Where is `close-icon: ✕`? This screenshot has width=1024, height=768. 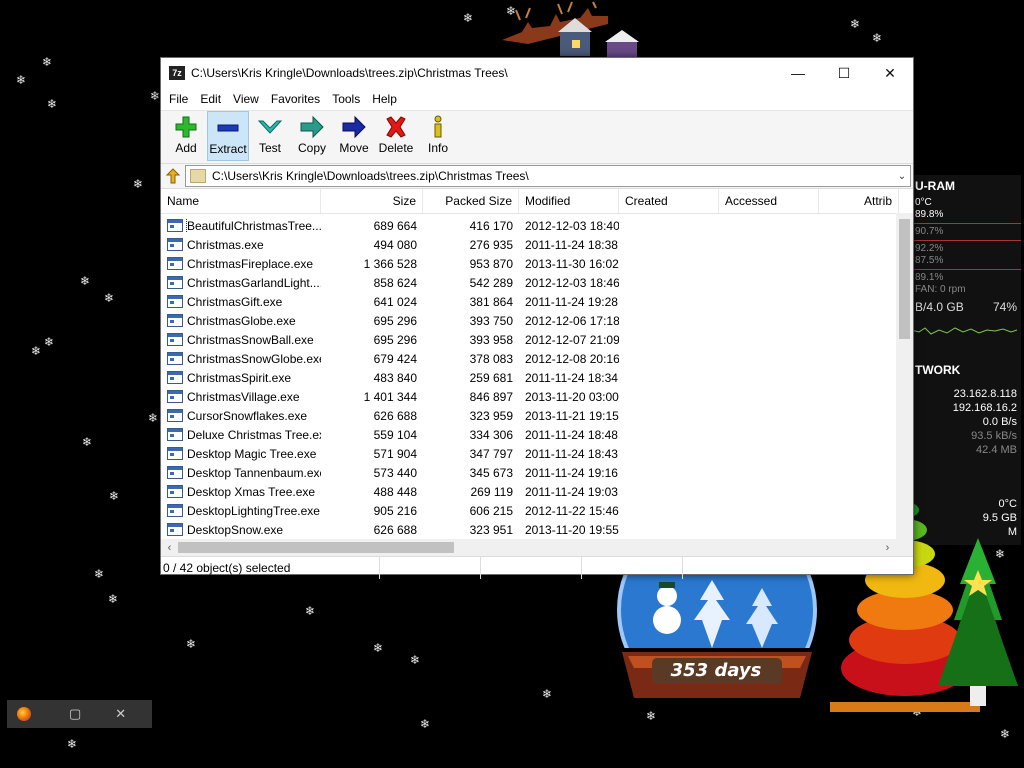 close-icon: ✕ is located at coordinates (120, 714).